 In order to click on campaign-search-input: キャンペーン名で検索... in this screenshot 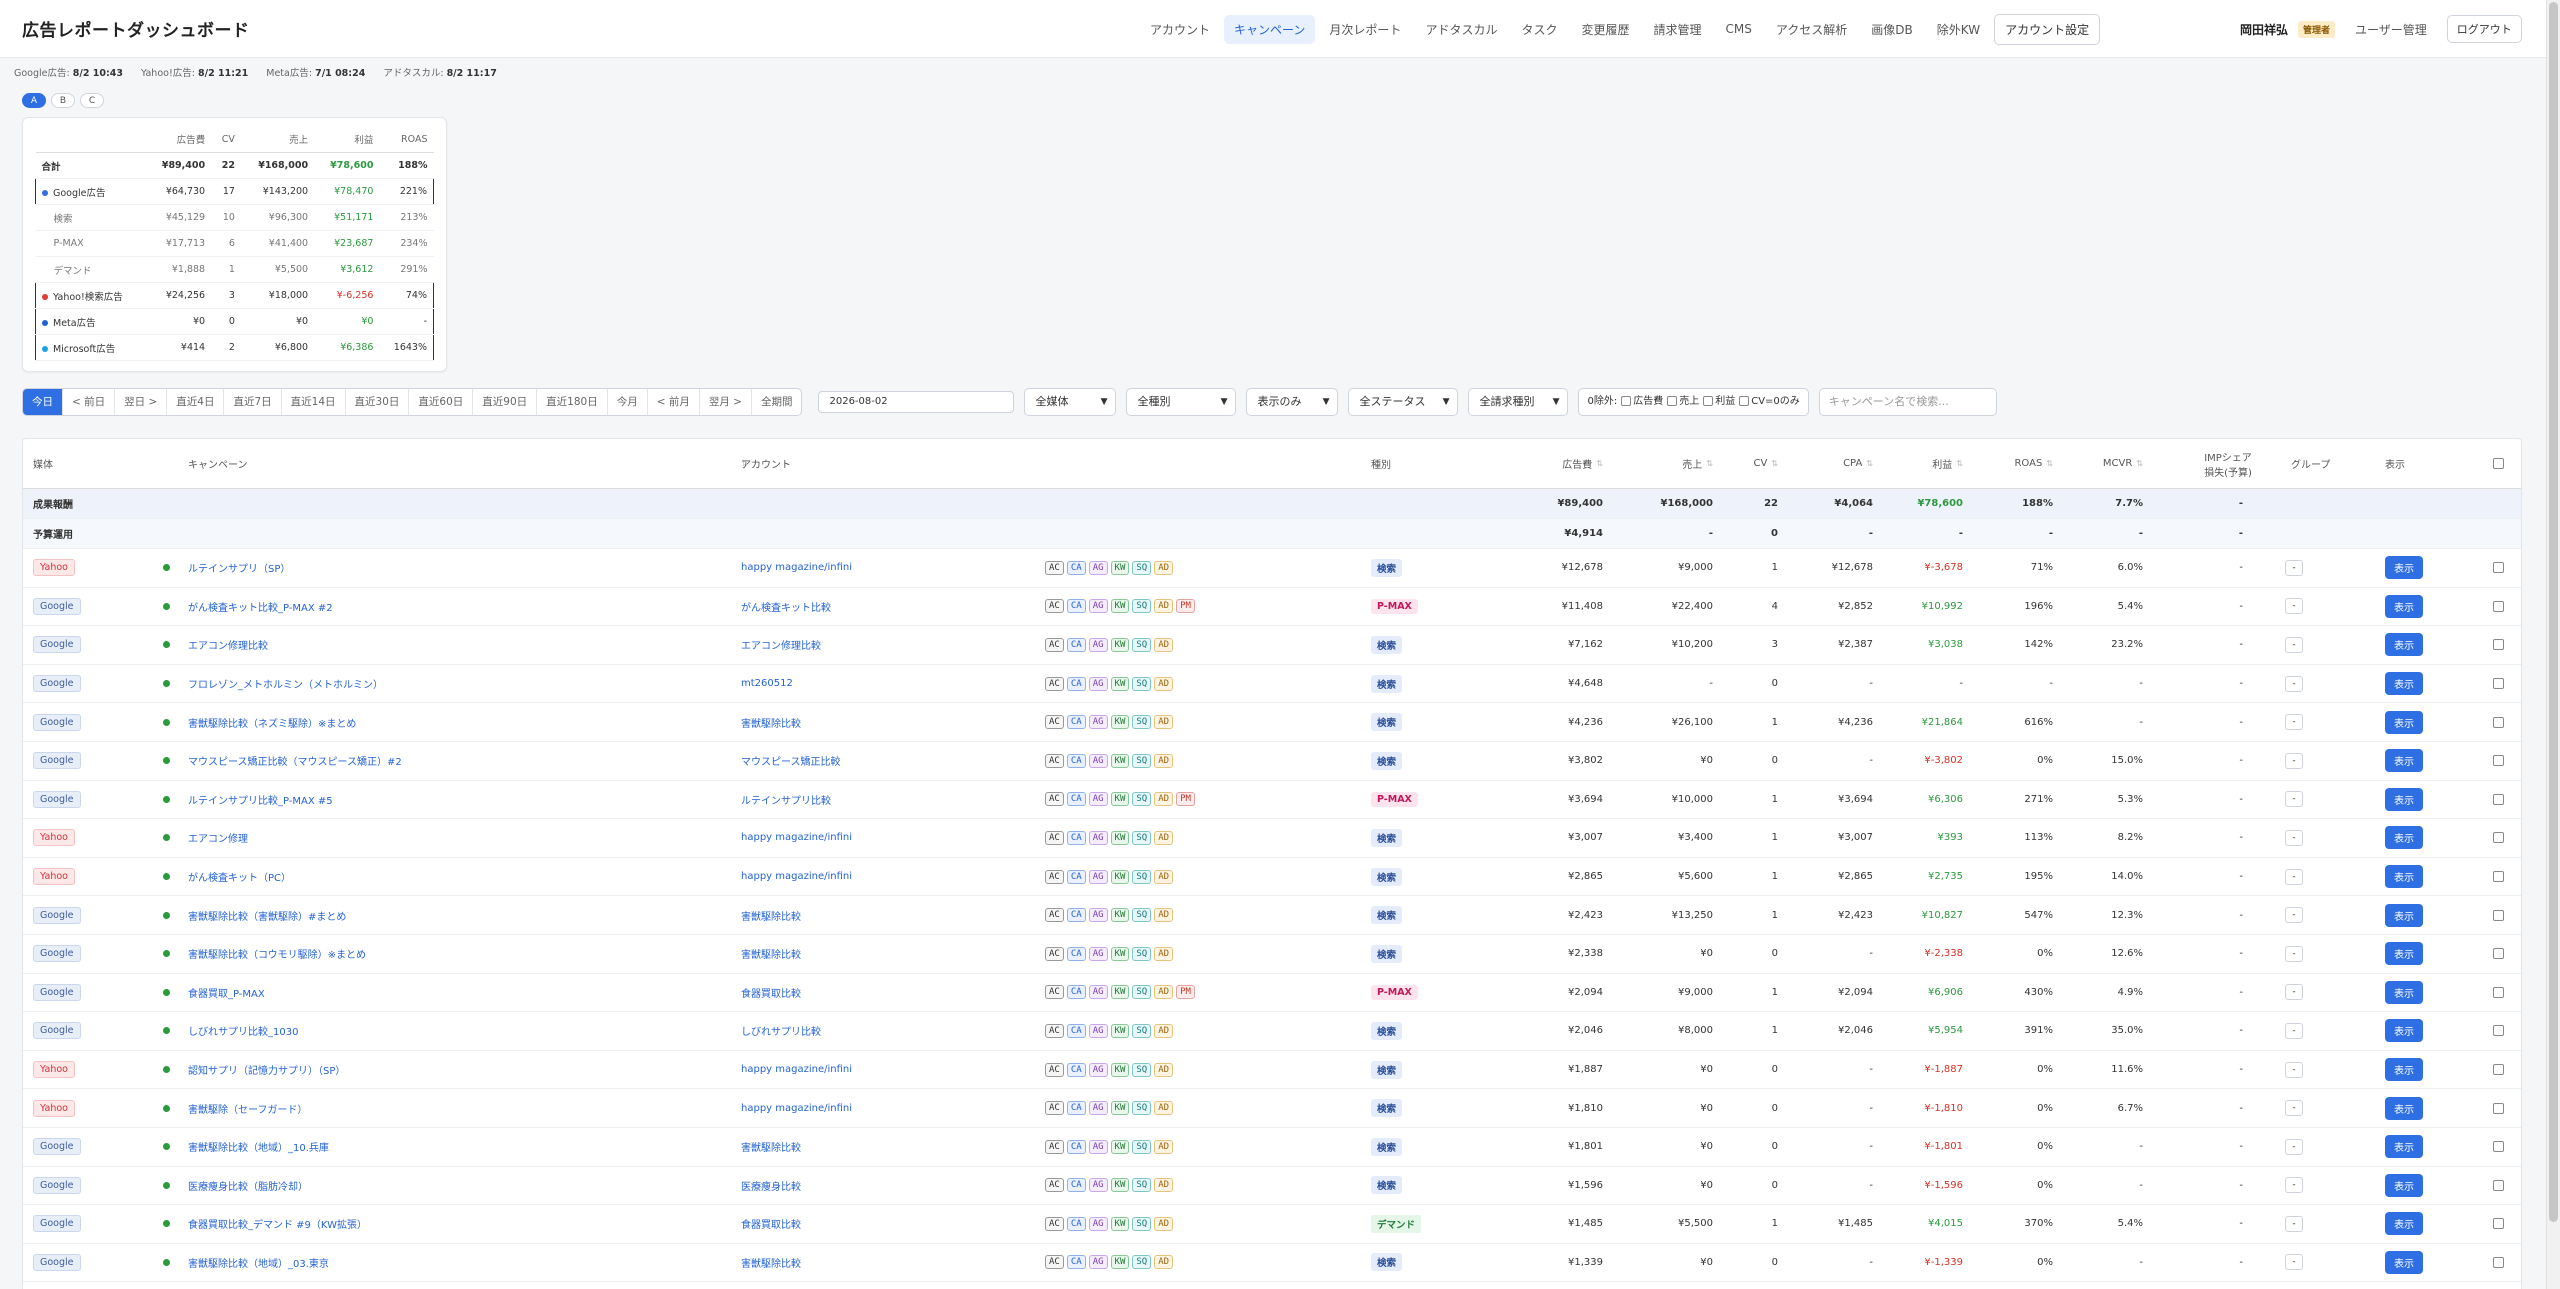, I will do `click(1907, 402)`.